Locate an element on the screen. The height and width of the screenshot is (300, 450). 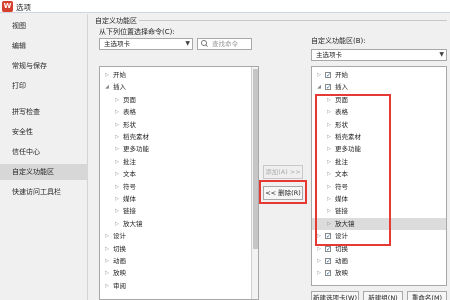
row-label: 链接 is located at coordinates (129, 211).